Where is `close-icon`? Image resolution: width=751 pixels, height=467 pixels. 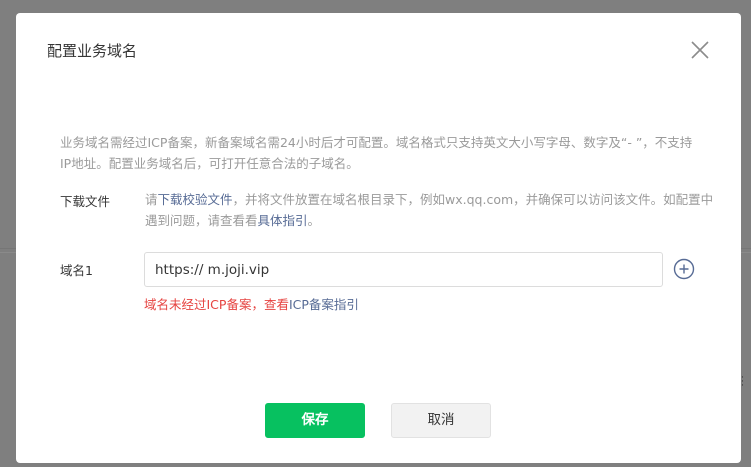
close-icon is located at coordinates (700, 50).